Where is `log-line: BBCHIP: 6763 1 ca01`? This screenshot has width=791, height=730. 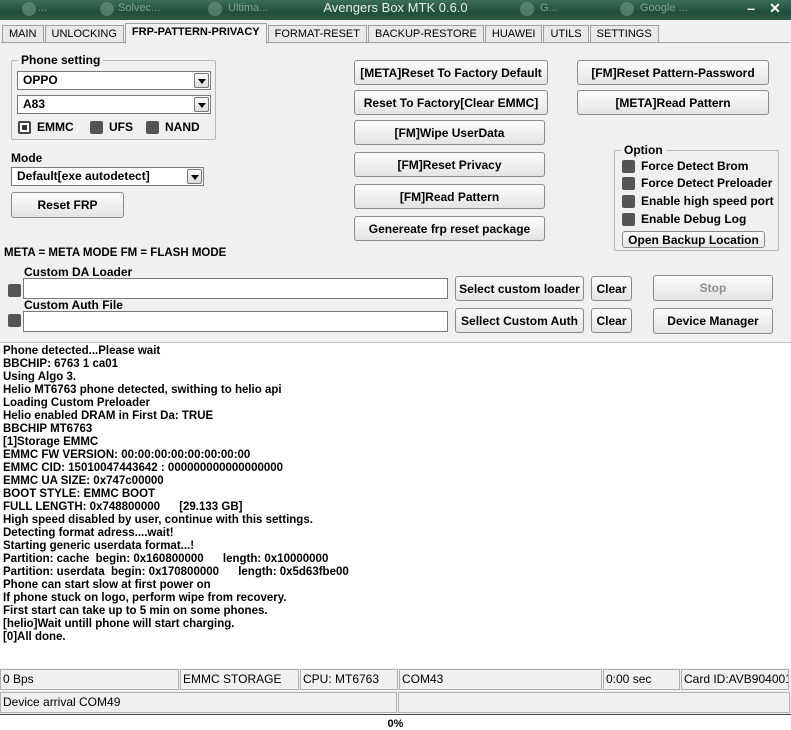
log-line: BBCHIP: 6763 1 ca01 is located at coordinates (61, 364).